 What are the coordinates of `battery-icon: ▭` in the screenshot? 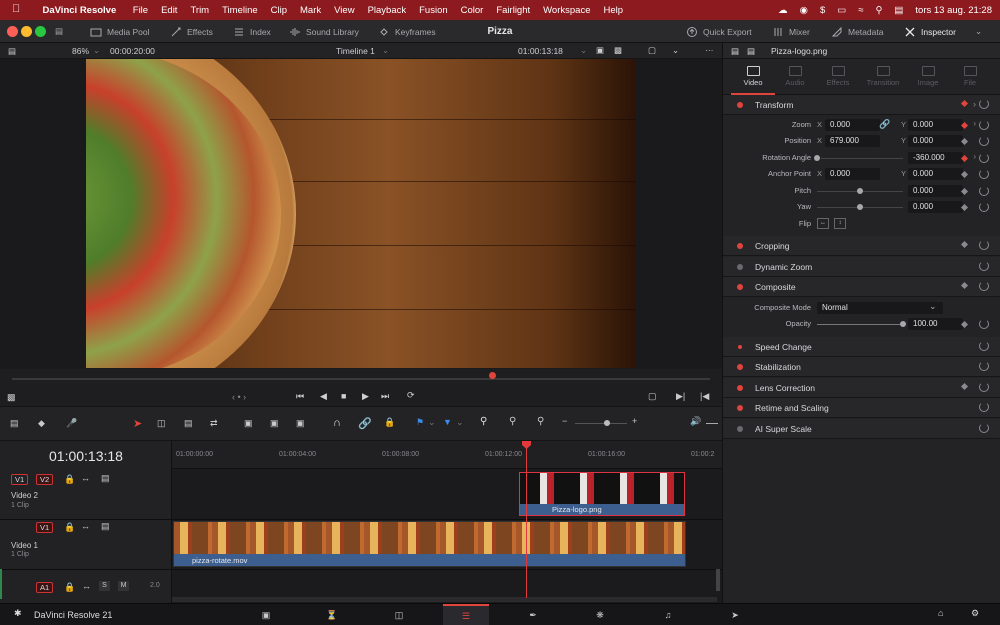 It's located at (841, 10).